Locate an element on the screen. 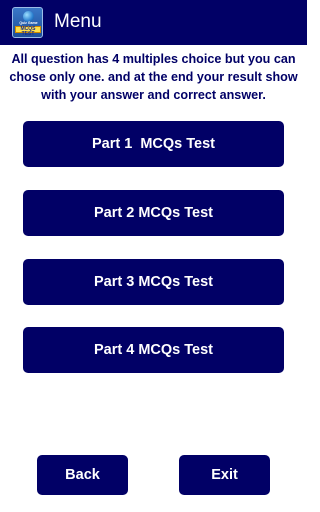 This screenshot has height=512, width=320. action-bar: Quiz Game MCQS TEST Menu is located at coordinates (153, 22).